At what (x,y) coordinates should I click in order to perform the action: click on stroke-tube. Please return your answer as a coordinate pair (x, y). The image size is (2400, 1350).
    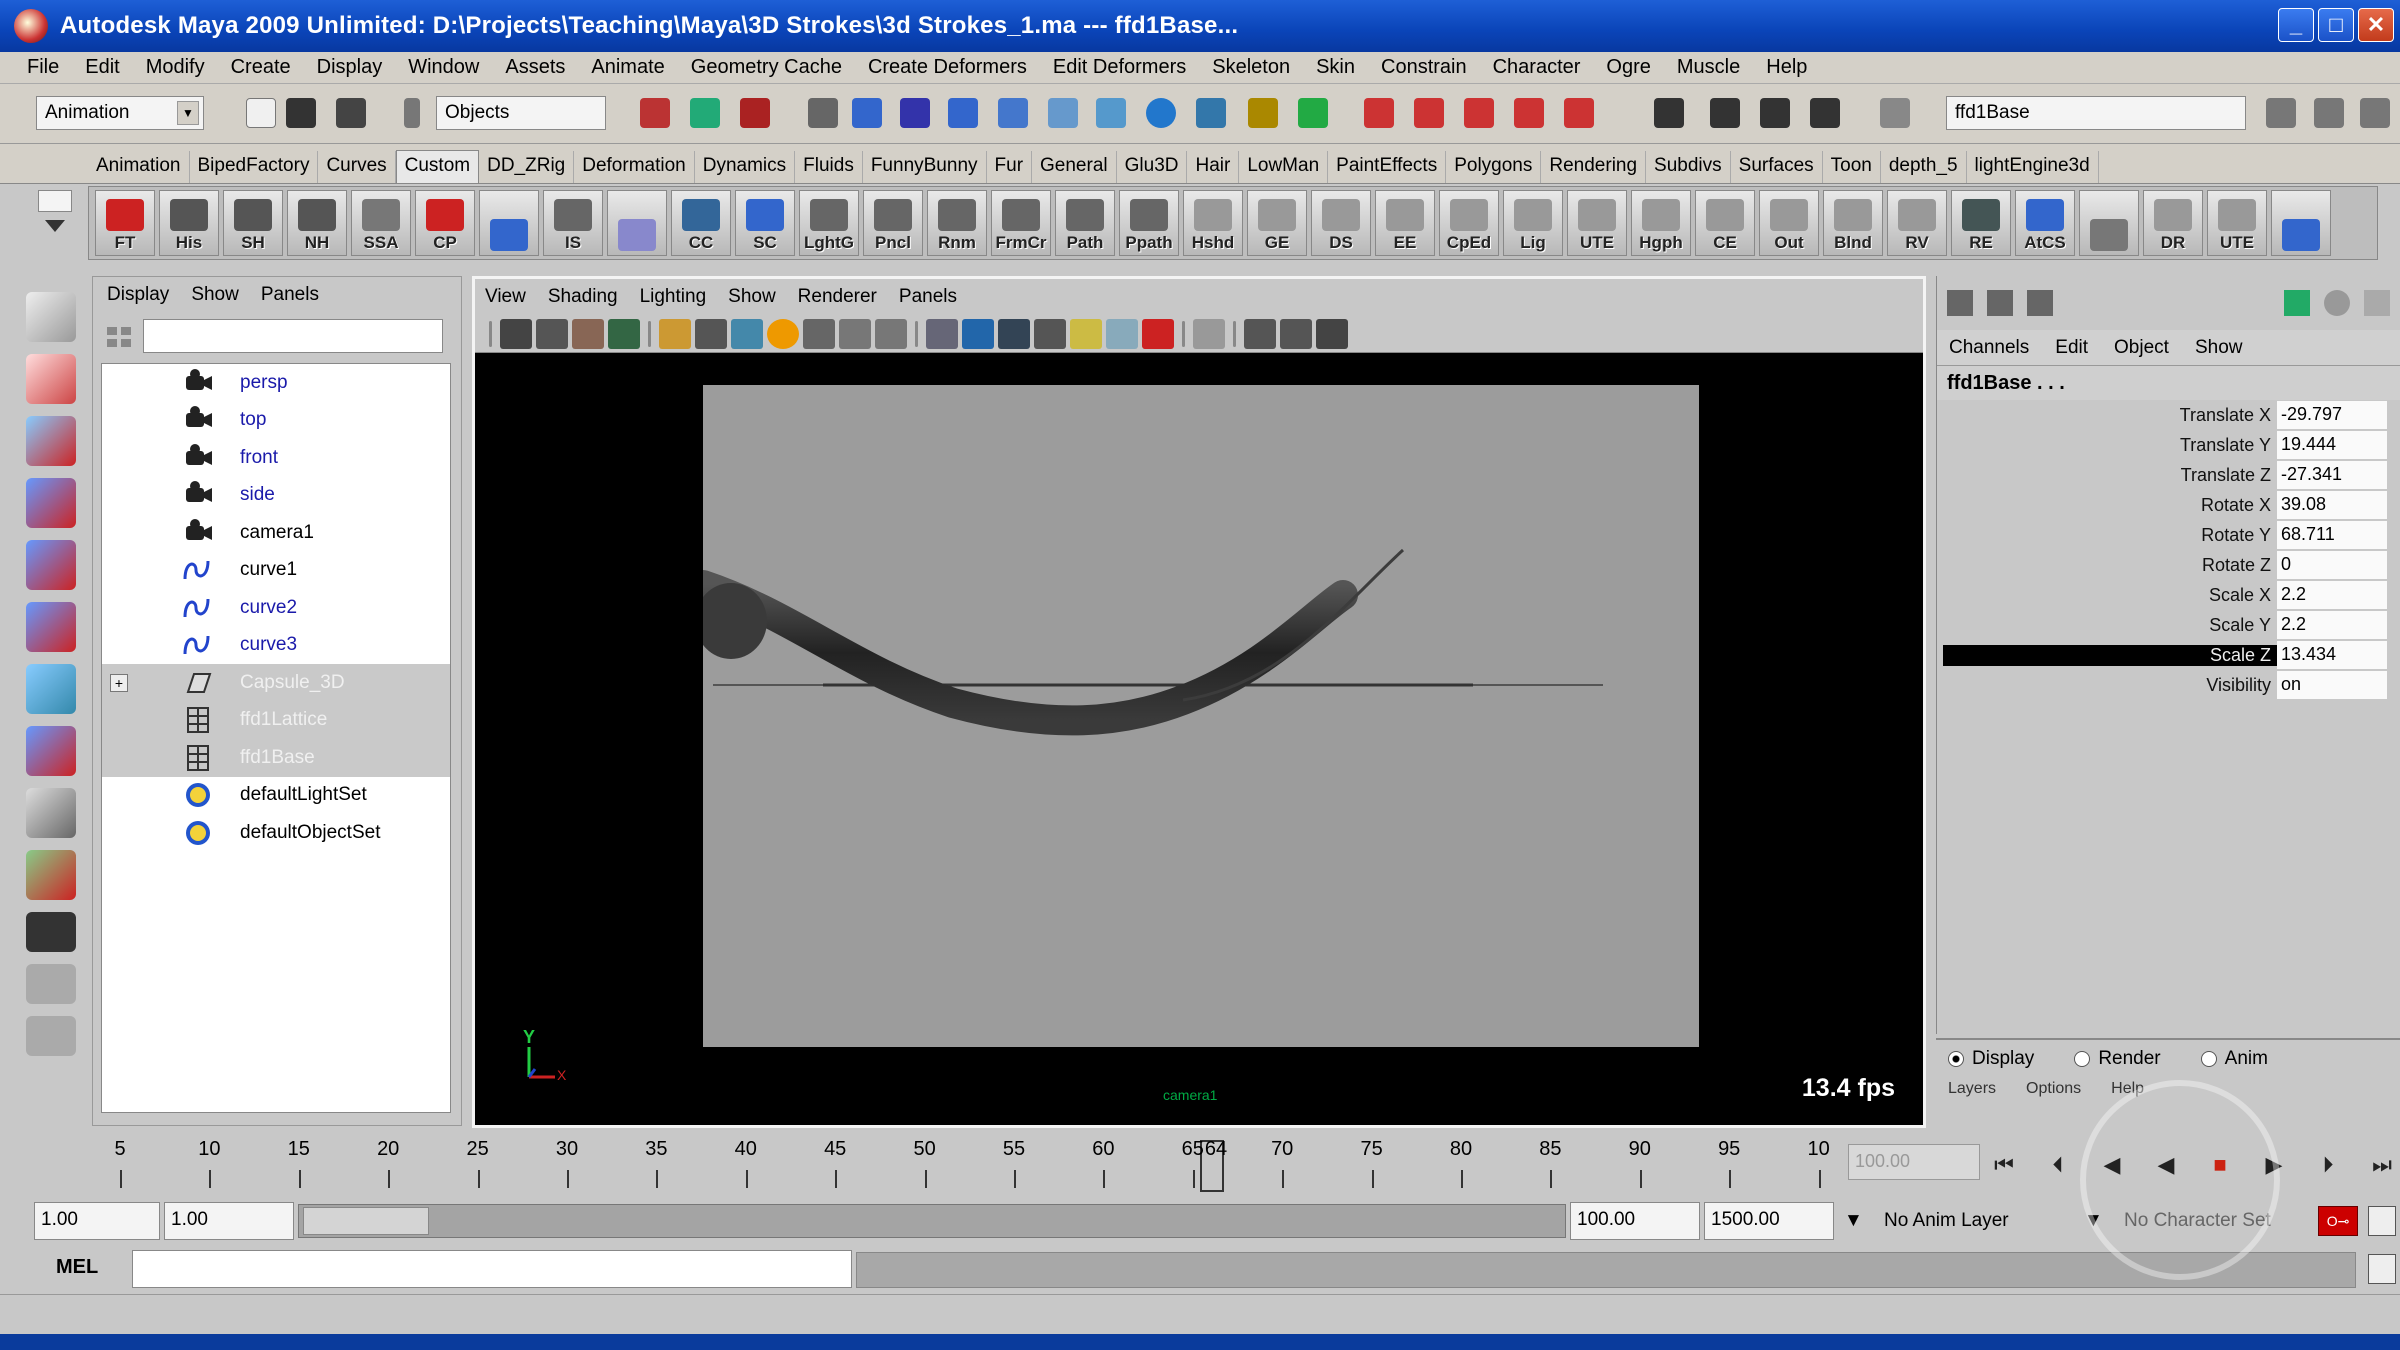
    Looking at the image, I should click on (1023, 653).